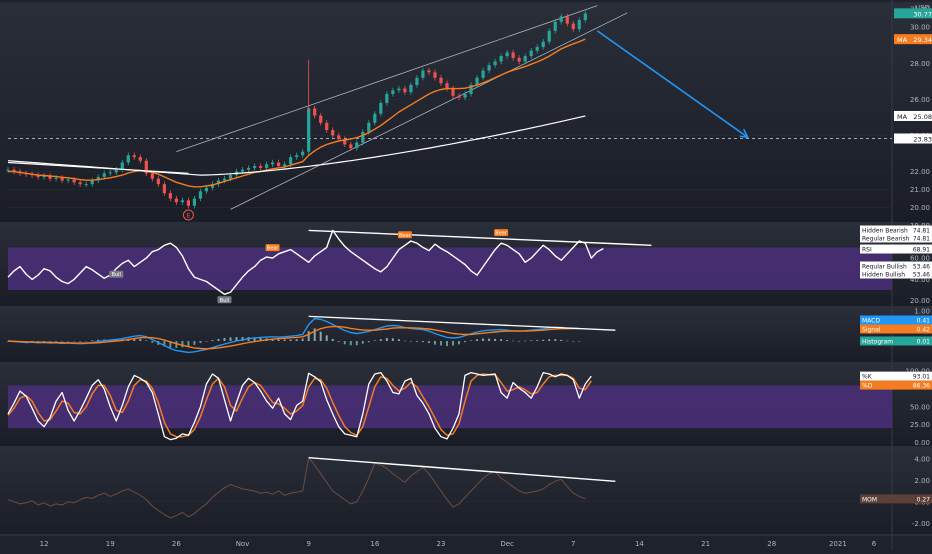 Image resolution: width=932 pixels, height=554 pixels. What do you see at coordinates (920, 301) in the screenshot?
I see `rsi-tick-label: 20.00` at bounding box center [920, 301].